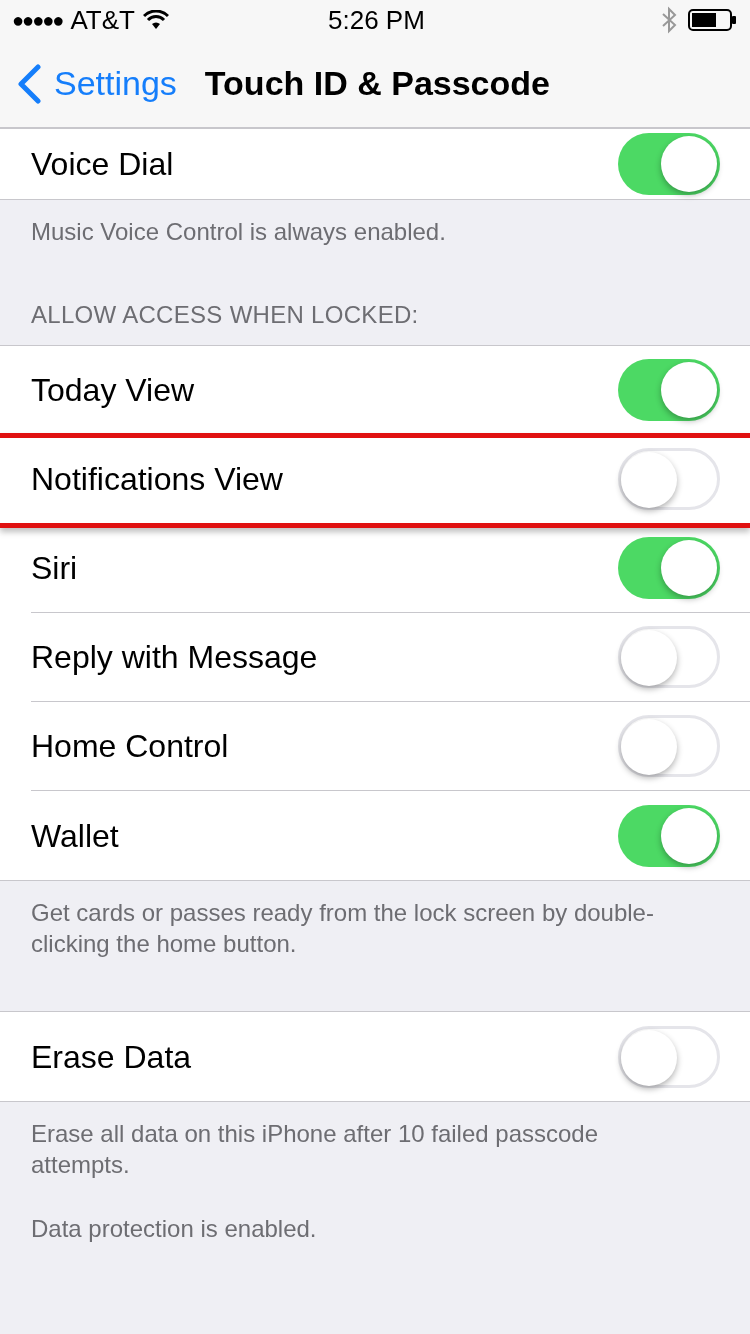 Image resolution: width=750 pixels, height=1334 pixels. What do you see at coordinates (376, 20) in the screenshot?
I see `clock-time: 5:26 PM` at bounding box center [376, 20].